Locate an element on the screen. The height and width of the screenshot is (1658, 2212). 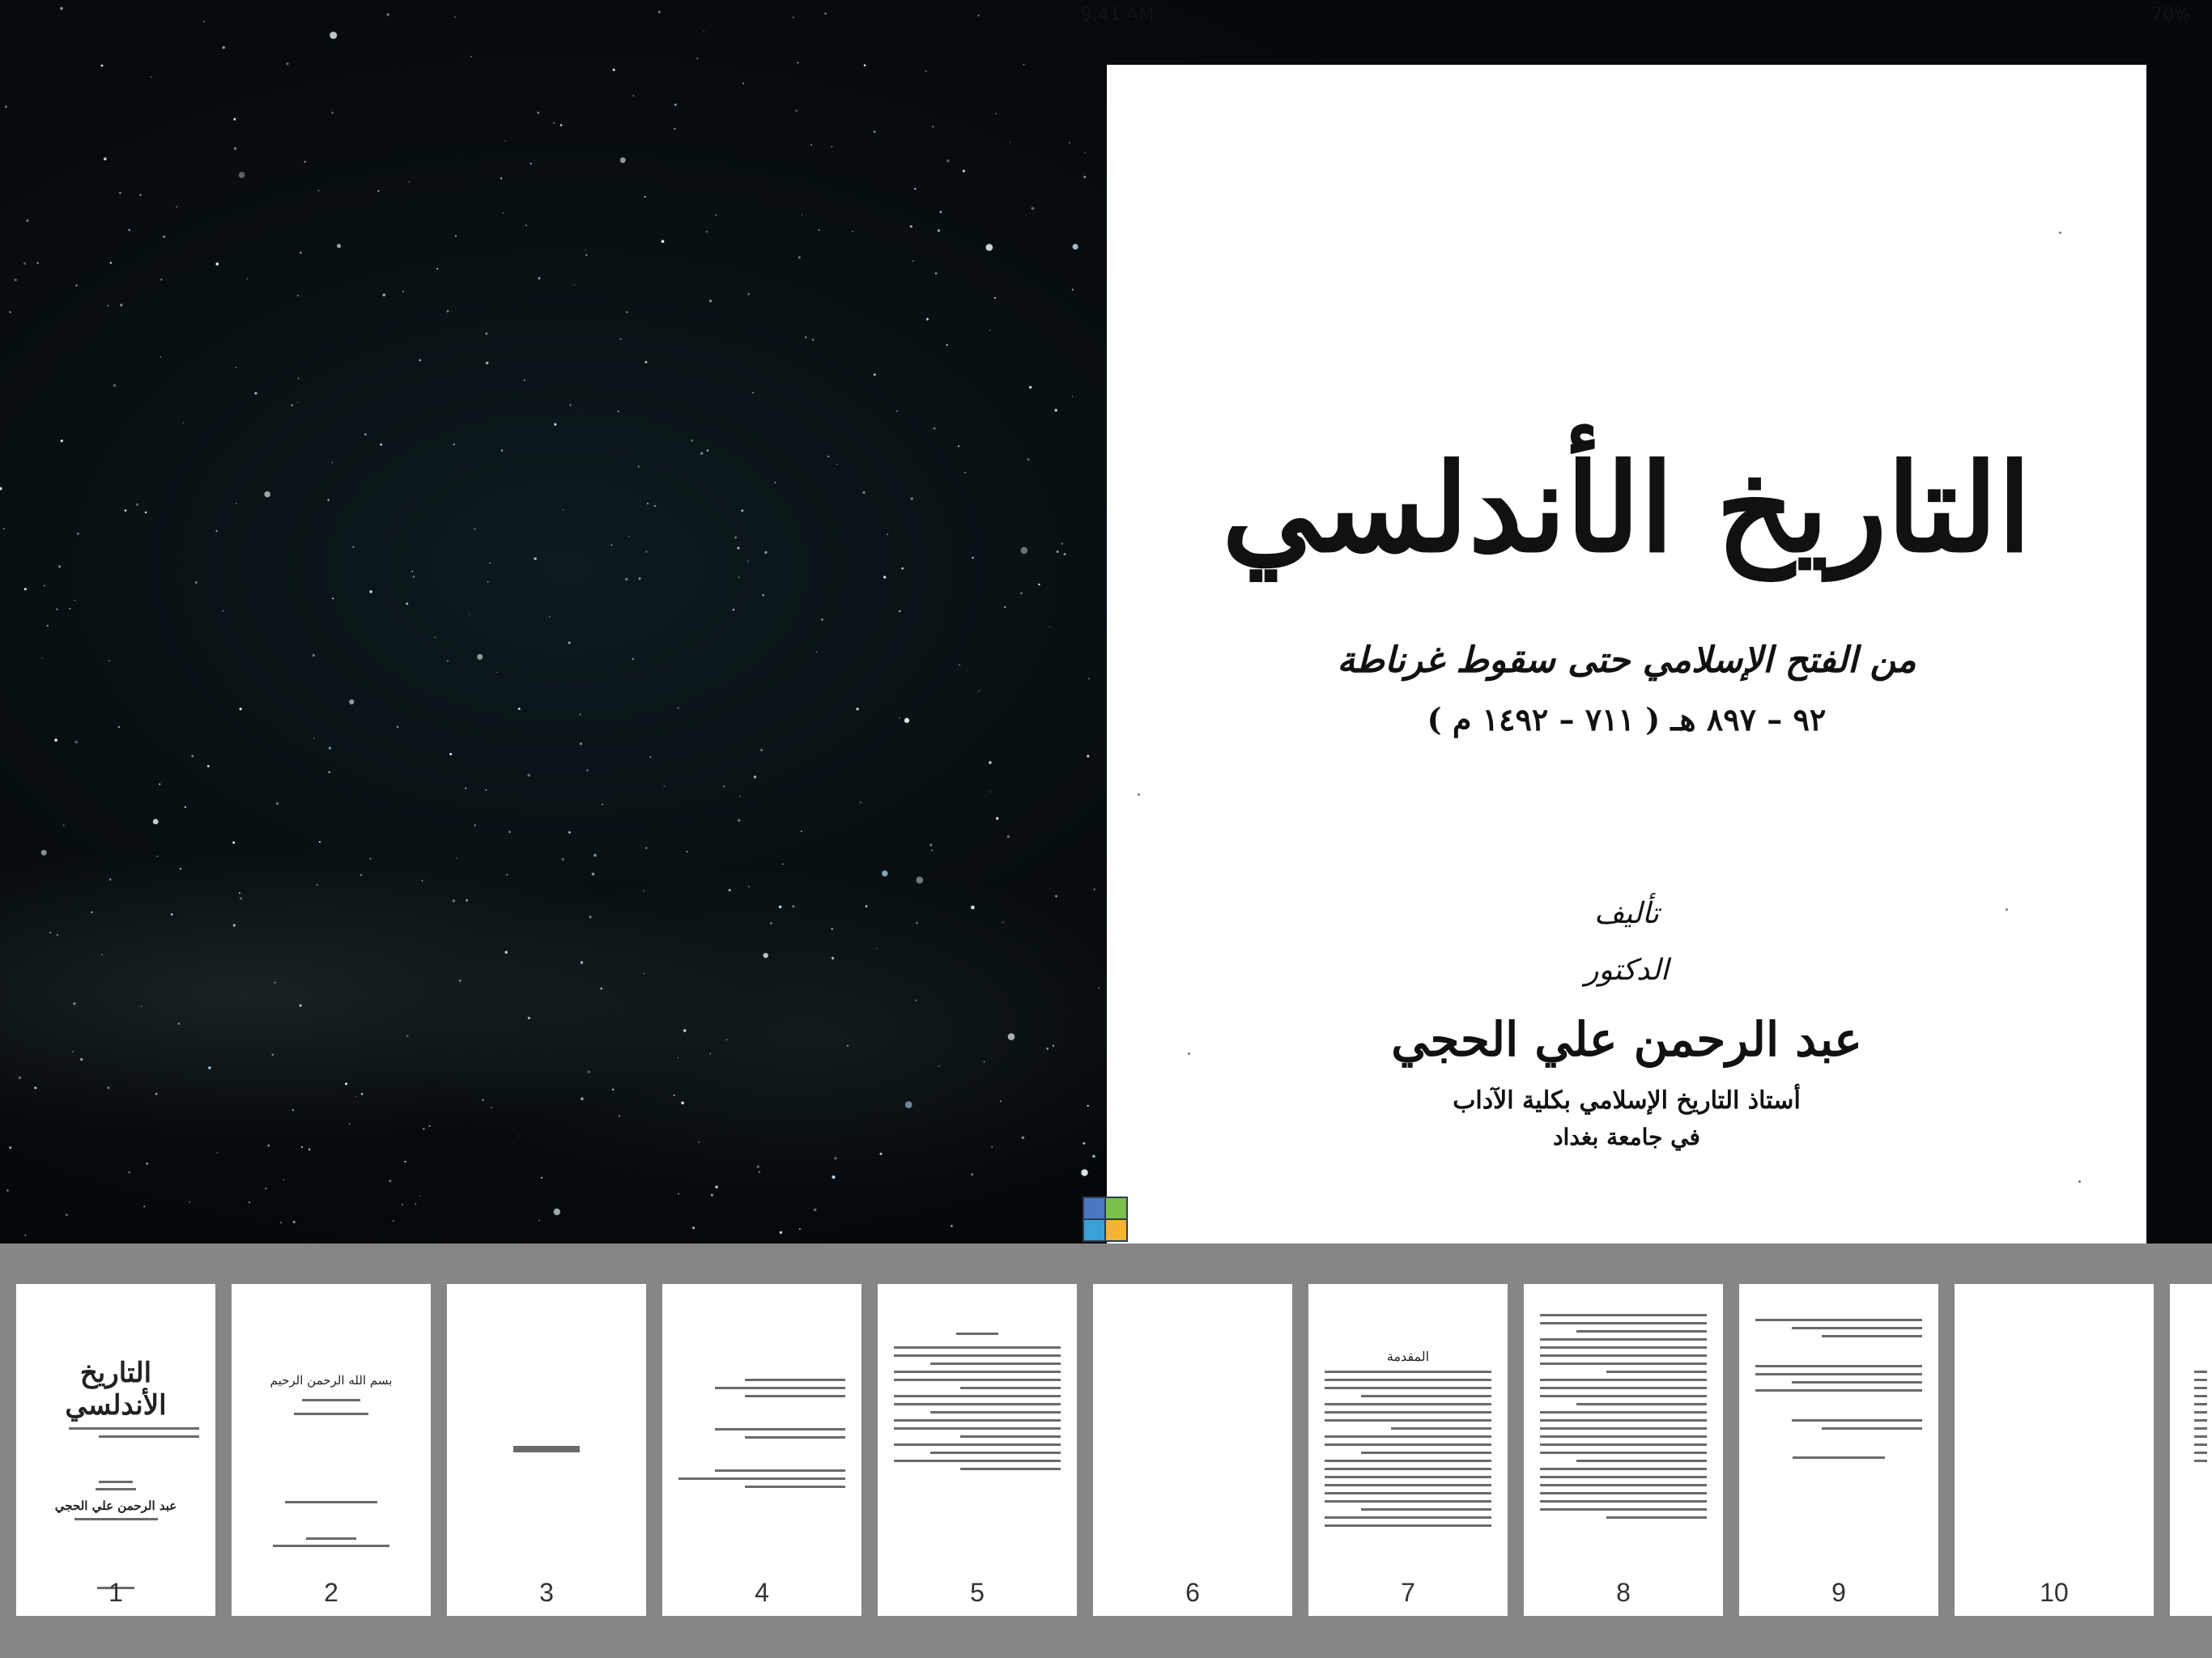
page-thumbnail: 6 is located at coordinates (1193, 1450).